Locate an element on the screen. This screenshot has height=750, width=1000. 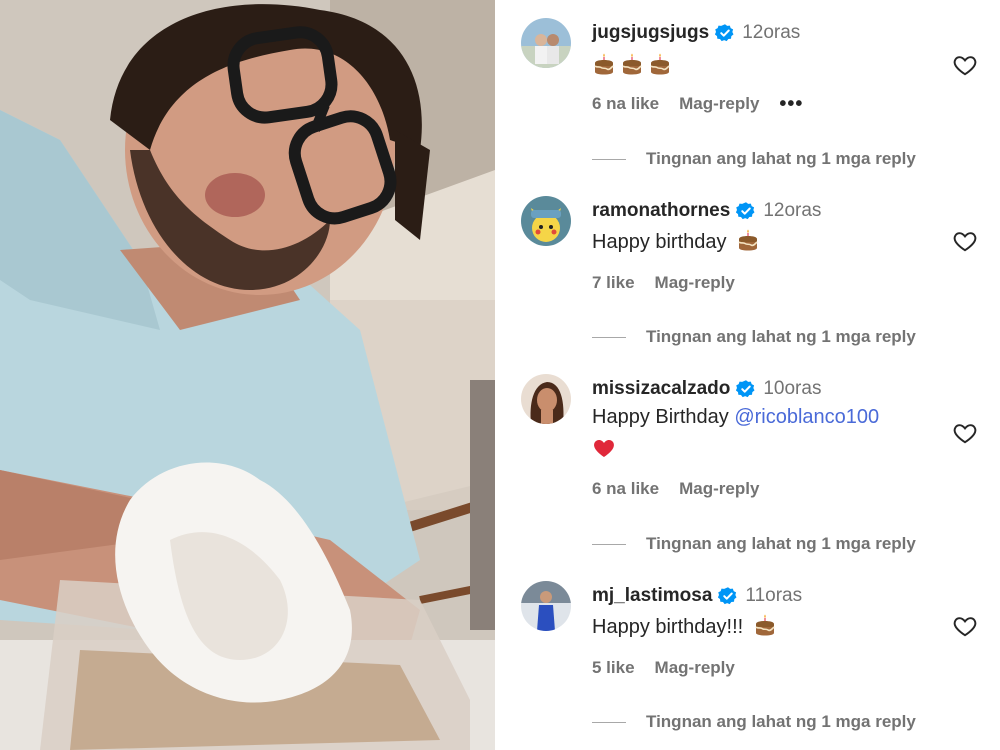
comment-header: mj_lastimosa 11oras is located at coordinates (697, 596).